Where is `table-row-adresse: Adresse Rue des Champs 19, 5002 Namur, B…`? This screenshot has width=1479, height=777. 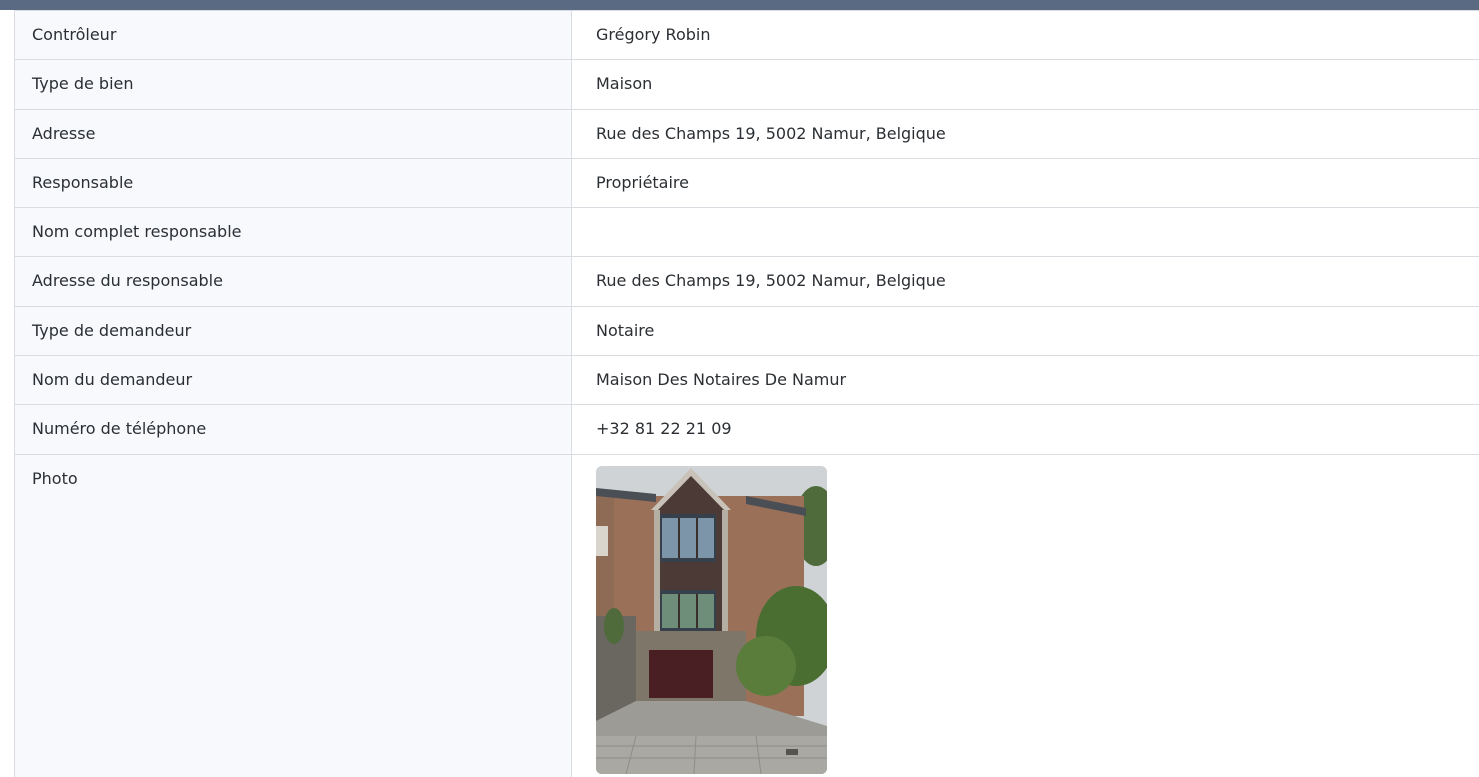
table-row-adresse: Adresse Rue des Champs 19, 5002 Namur, B… is located at coordinates (747, 134).